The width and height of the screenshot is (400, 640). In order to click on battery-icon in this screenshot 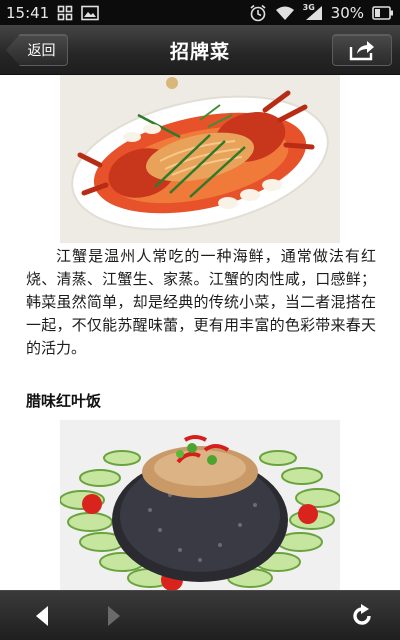, I will do `click(383, 12)`.